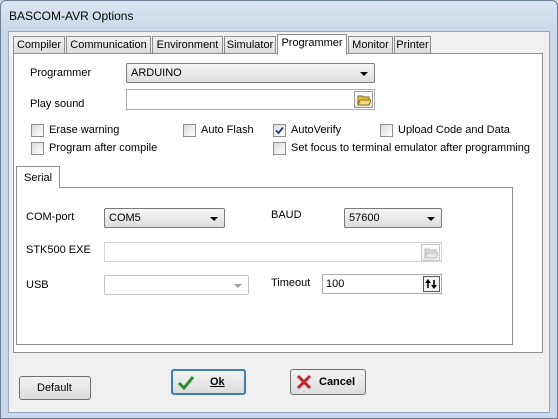  Describe the element at coordinates (187, 45) in the screenshot. I see `tab-environment: Environment` at that location.